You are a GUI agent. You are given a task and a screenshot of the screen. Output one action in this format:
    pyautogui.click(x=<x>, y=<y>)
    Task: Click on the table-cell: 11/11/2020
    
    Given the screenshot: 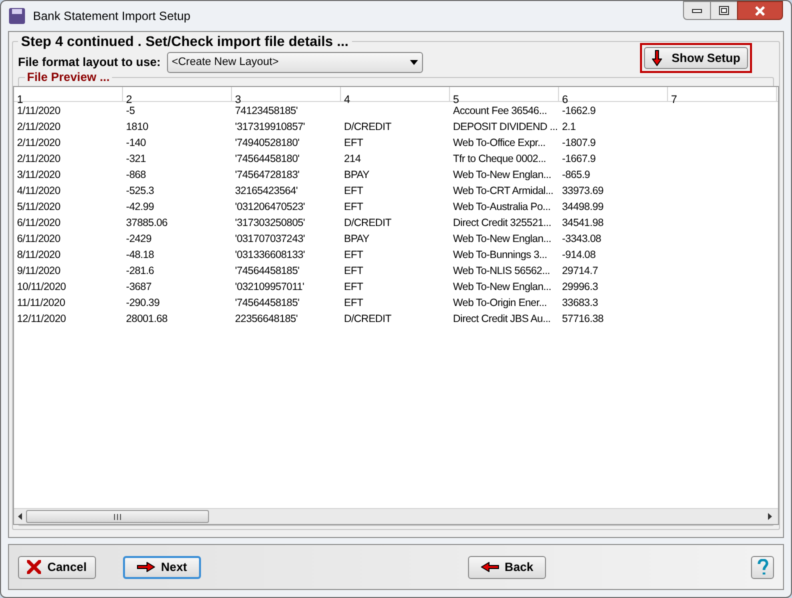 What is the action you would take?
    pyautogui.click(x=41, y=303)
    